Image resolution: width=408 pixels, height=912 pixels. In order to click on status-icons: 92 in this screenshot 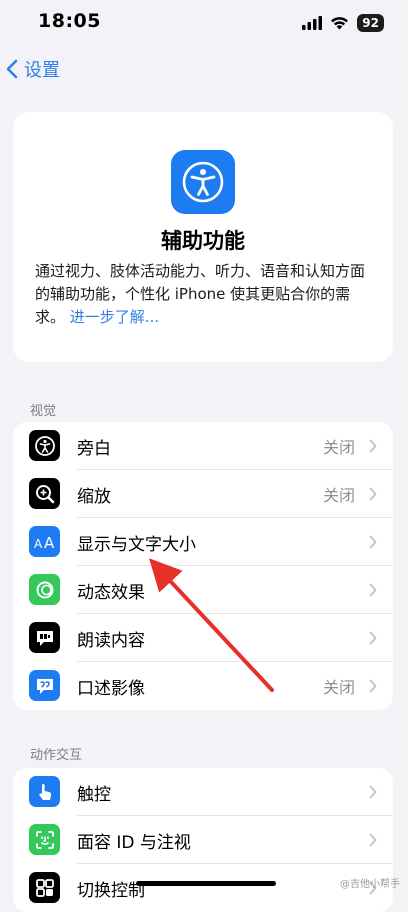, I will do `click(343, 23)`.